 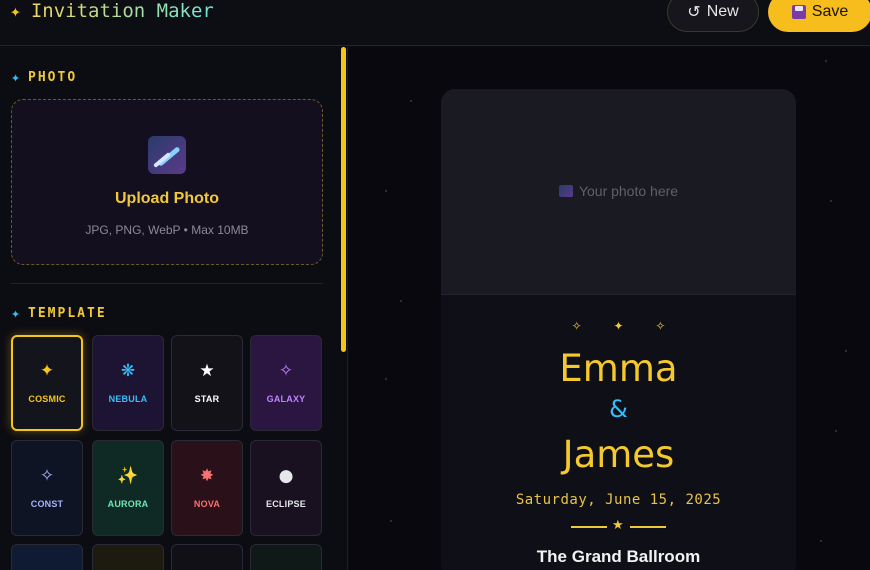 I want to click on template-card-const: ✧ CONST, so click(x=47, y=488).